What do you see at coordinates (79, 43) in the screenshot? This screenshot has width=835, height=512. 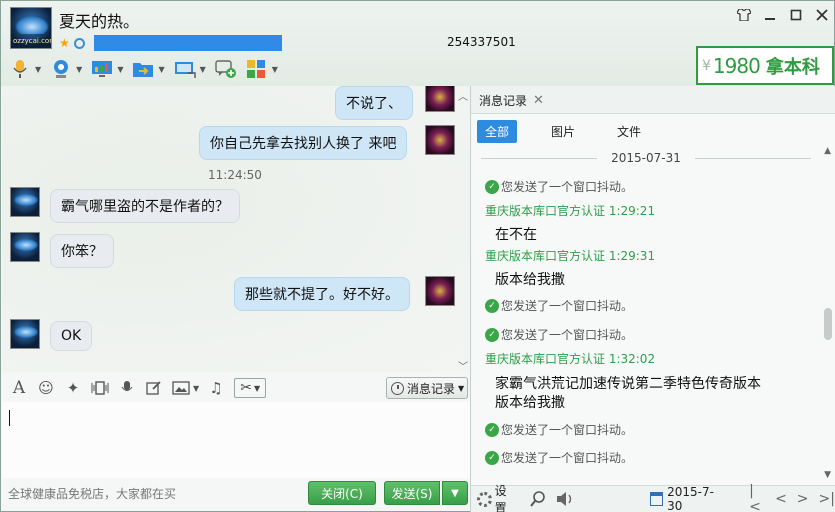 I see `status-ring-icon` at bounding box center [79, 43].